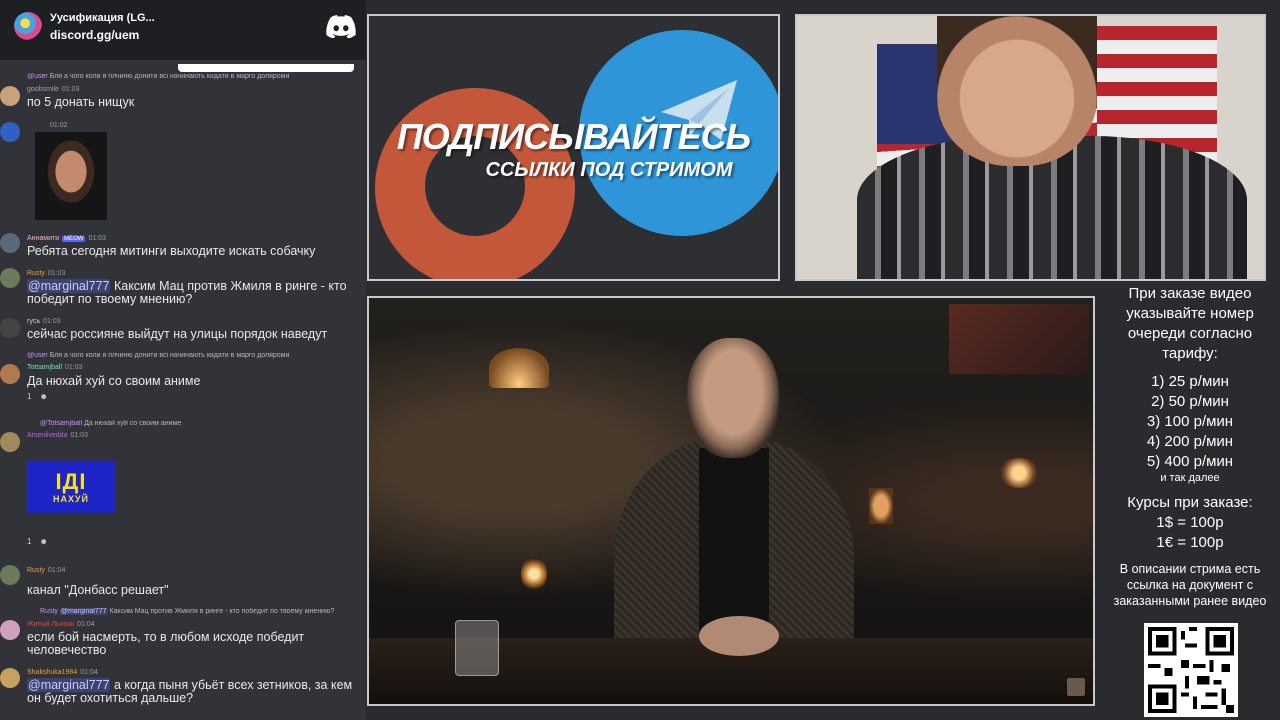 The height and width of the screenshot is (720, 1280). I want to click on rate-item: 5) 400 р/мин, so click(1190, 461).